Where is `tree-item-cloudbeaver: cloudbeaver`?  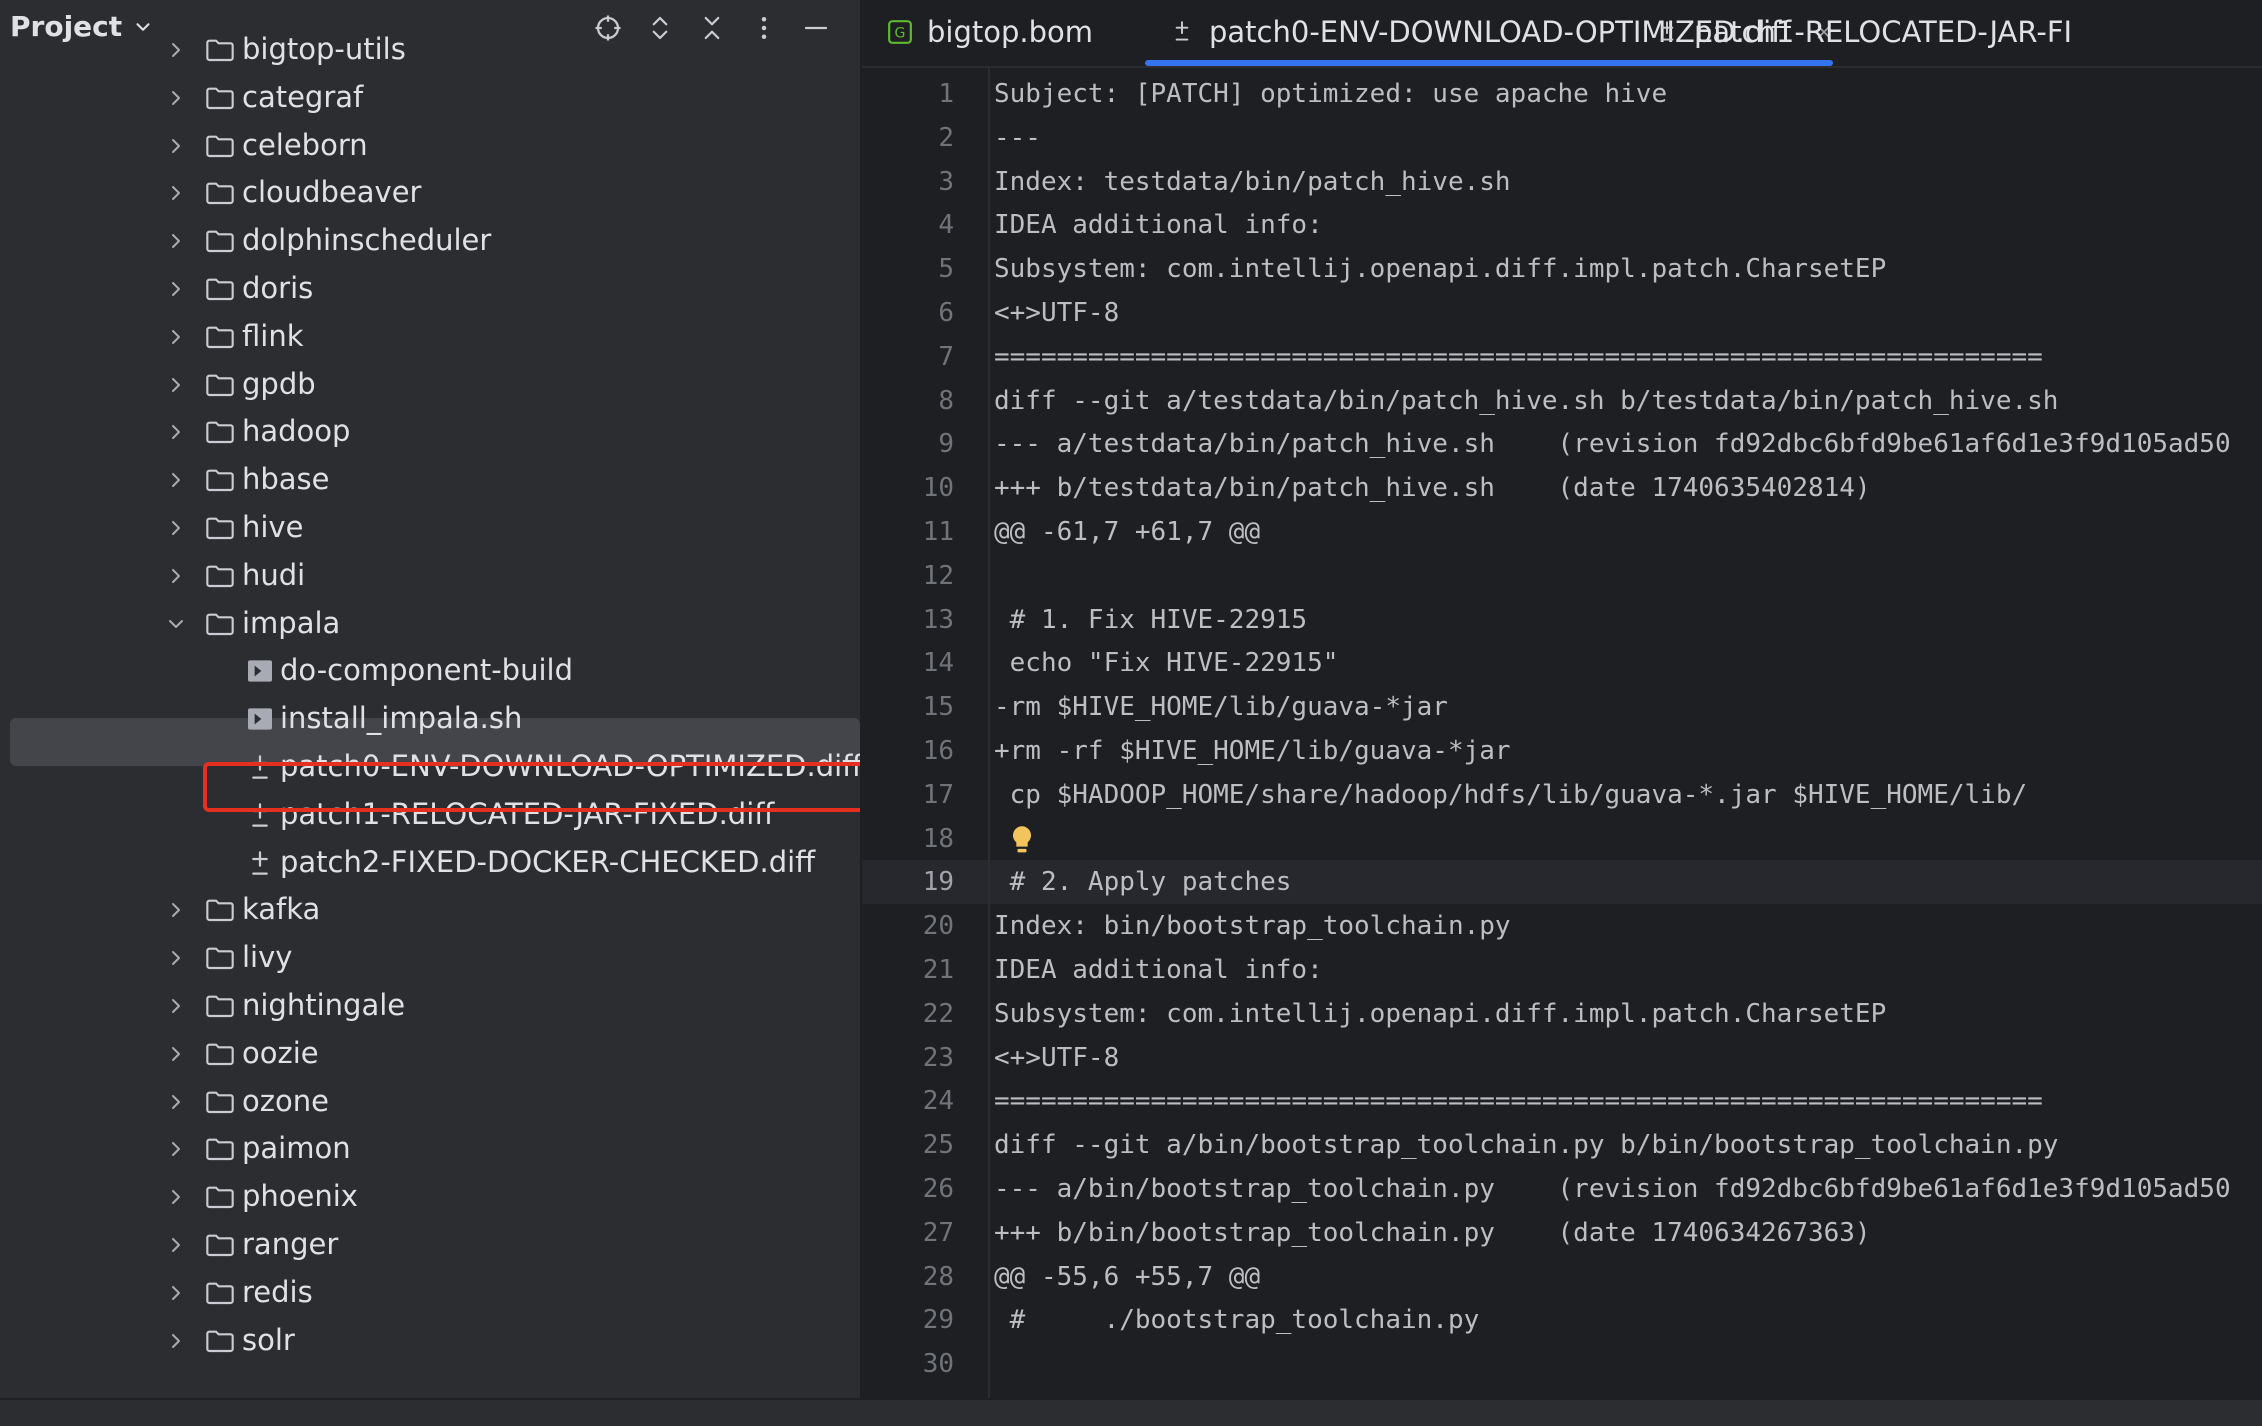
tree-item-cloudbeaver: cloudbeaver is located at coordinates (430, 193).